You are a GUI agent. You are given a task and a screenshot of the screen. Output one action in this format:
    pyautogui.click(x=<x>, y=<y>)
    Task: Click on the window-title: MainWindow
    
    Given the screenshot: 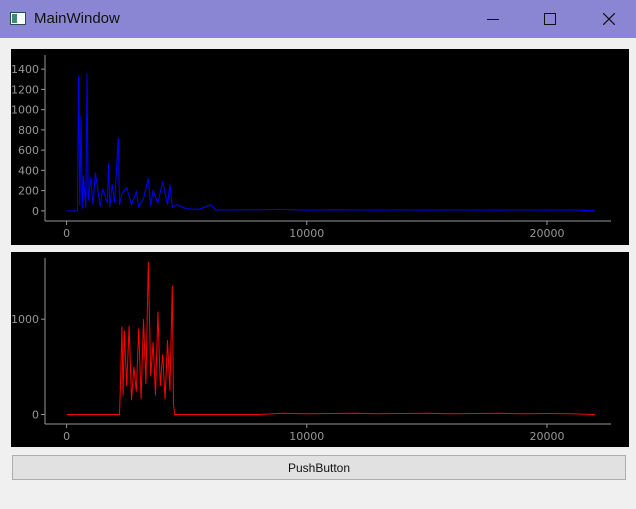 What is the action you would take?
    pyautogui.click(x=77, y=18)
    